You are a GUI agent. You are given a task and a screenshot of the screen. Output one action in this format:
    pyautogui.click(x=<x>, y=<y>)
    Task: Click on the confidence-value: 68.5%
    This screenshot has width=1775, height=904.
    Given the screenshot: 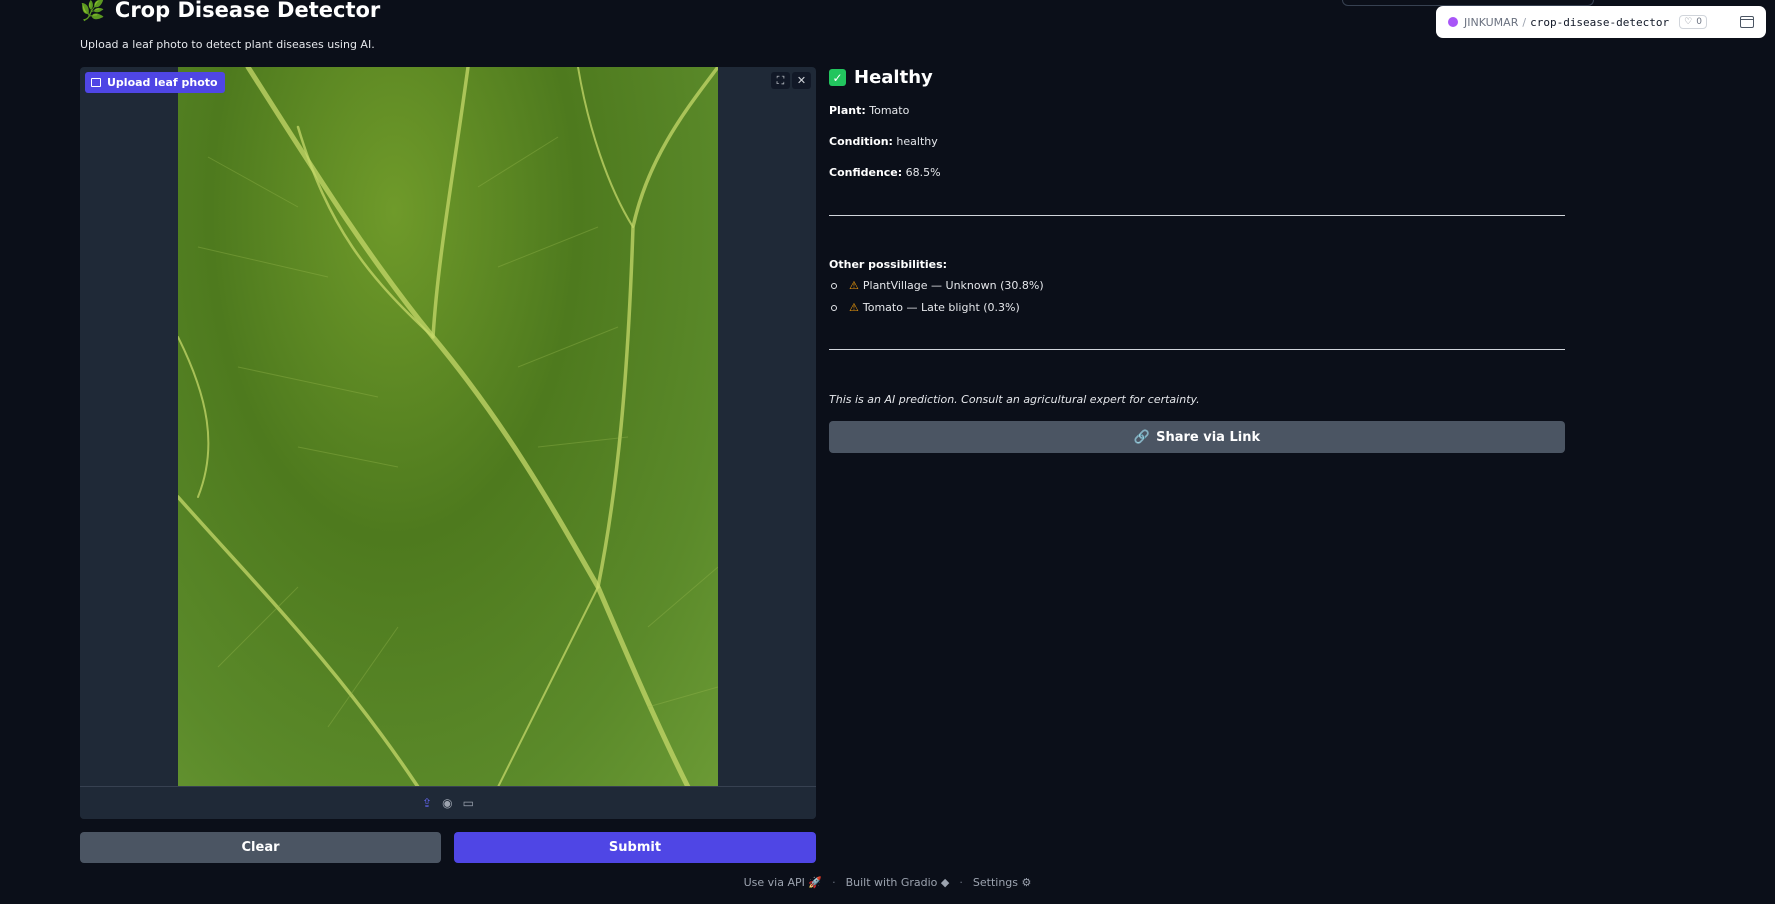 What is the action you would take?
    pyautogui.click(x=923, y=172)
    